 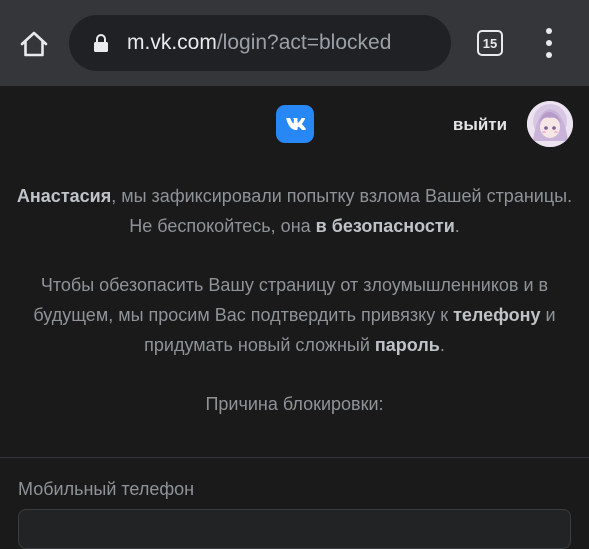 I want to click on home-icon, so click(x=34, y=44).